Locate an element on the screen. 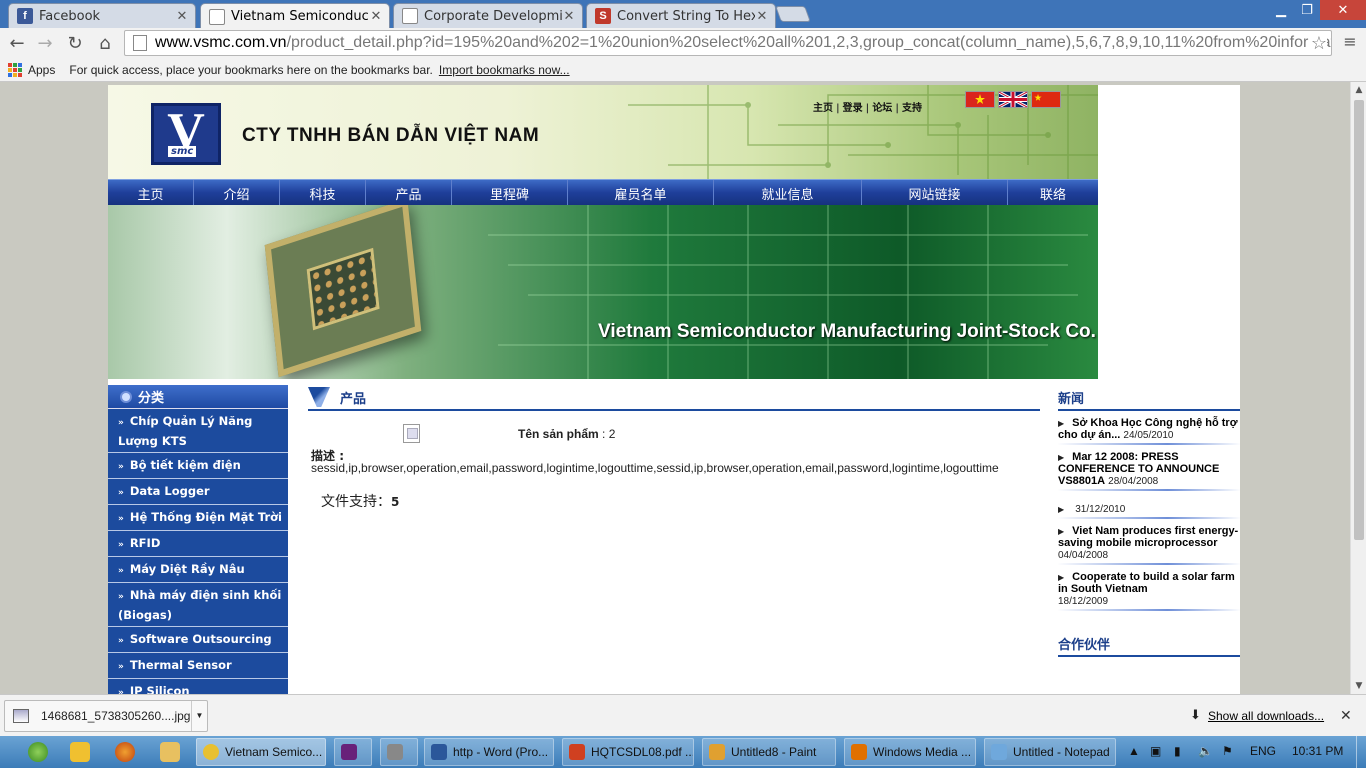 The height and width of the screenshot is (768, 1366). facebook-icon: f is located at coordinates (25, 16).